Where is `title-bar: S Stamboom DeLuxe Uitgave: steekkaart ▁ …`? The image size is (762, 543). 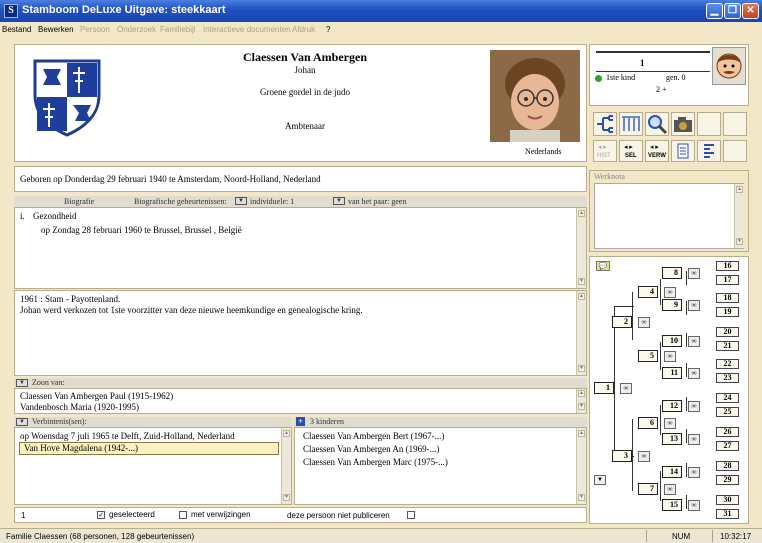
title-bar: S Stamboom DeLuxe Uitgave: steekkaart ▁ … is located at coordinates (381, 11).